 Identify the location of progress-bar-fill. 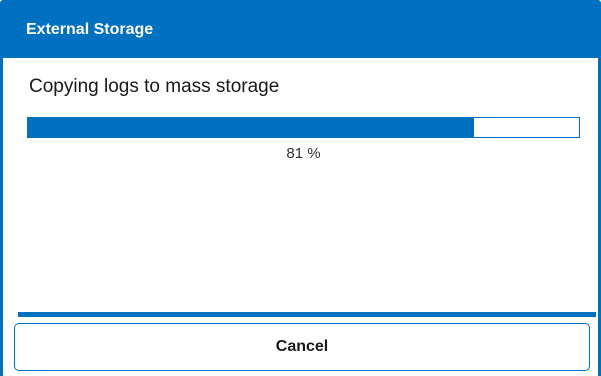
(251, 127).